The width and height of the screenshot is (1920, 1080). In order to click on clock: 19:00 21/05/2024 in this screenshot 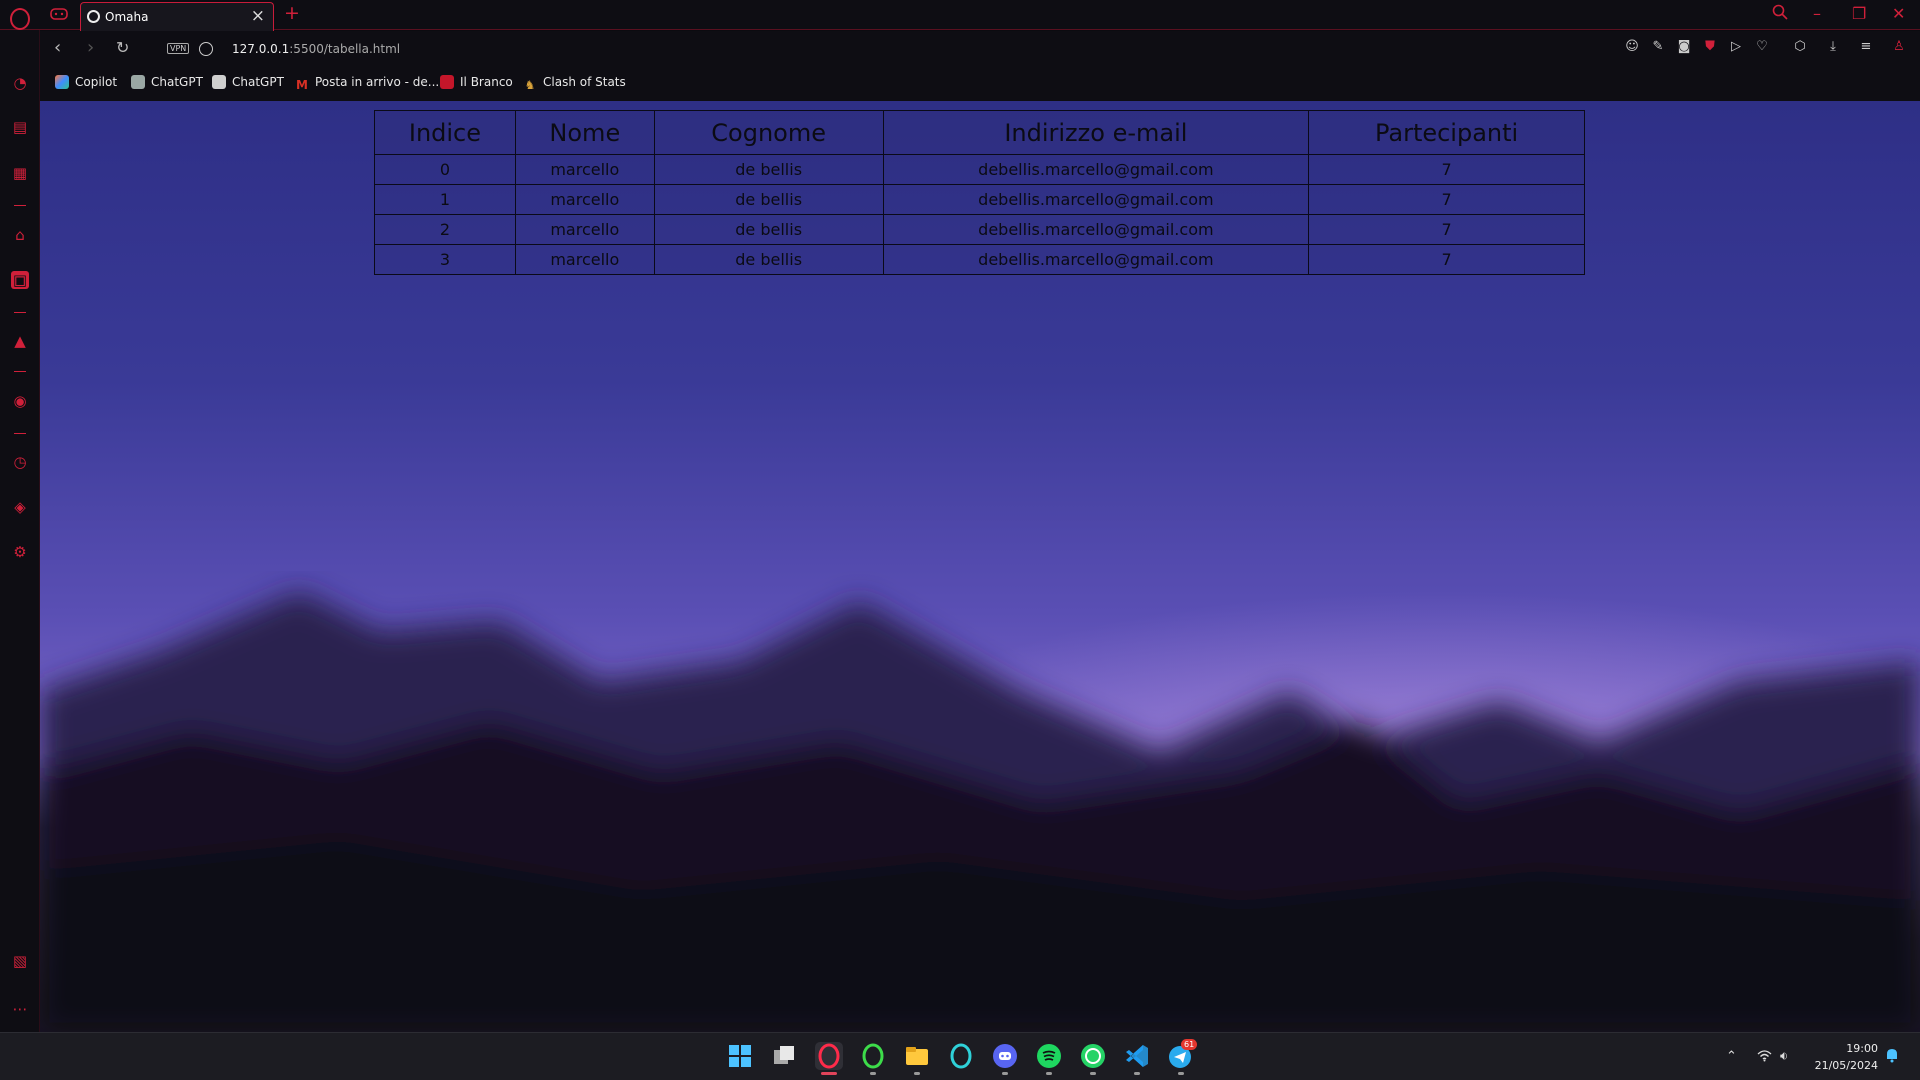, I will do `click(1843, 1057)`.